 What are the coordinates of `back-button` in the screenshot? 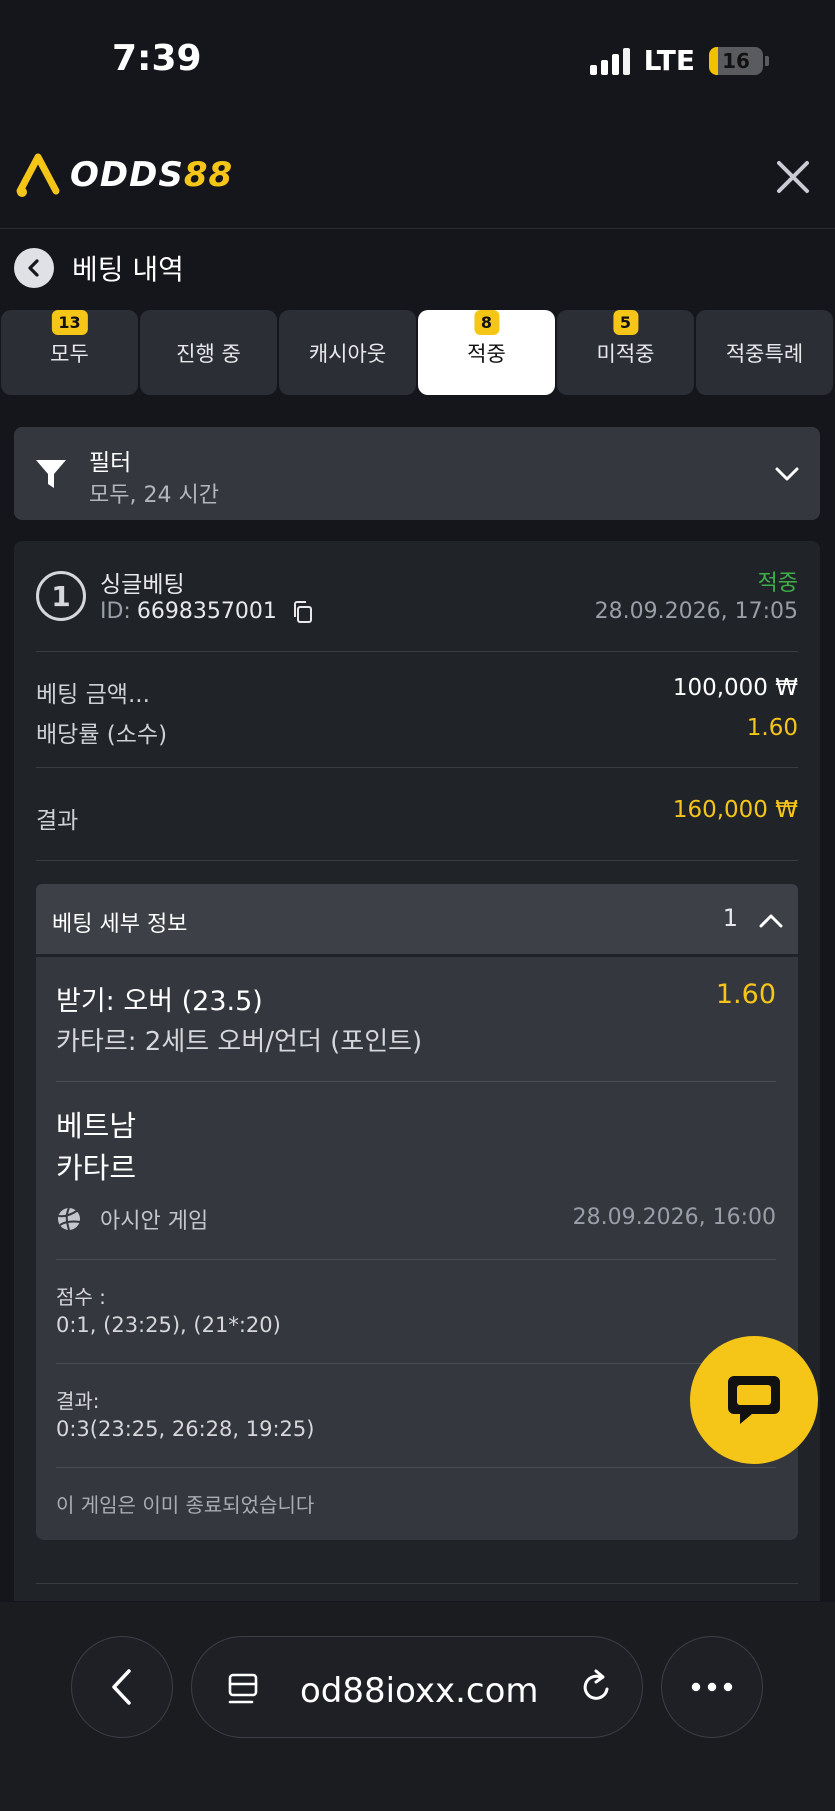 It's located at (34, 268).